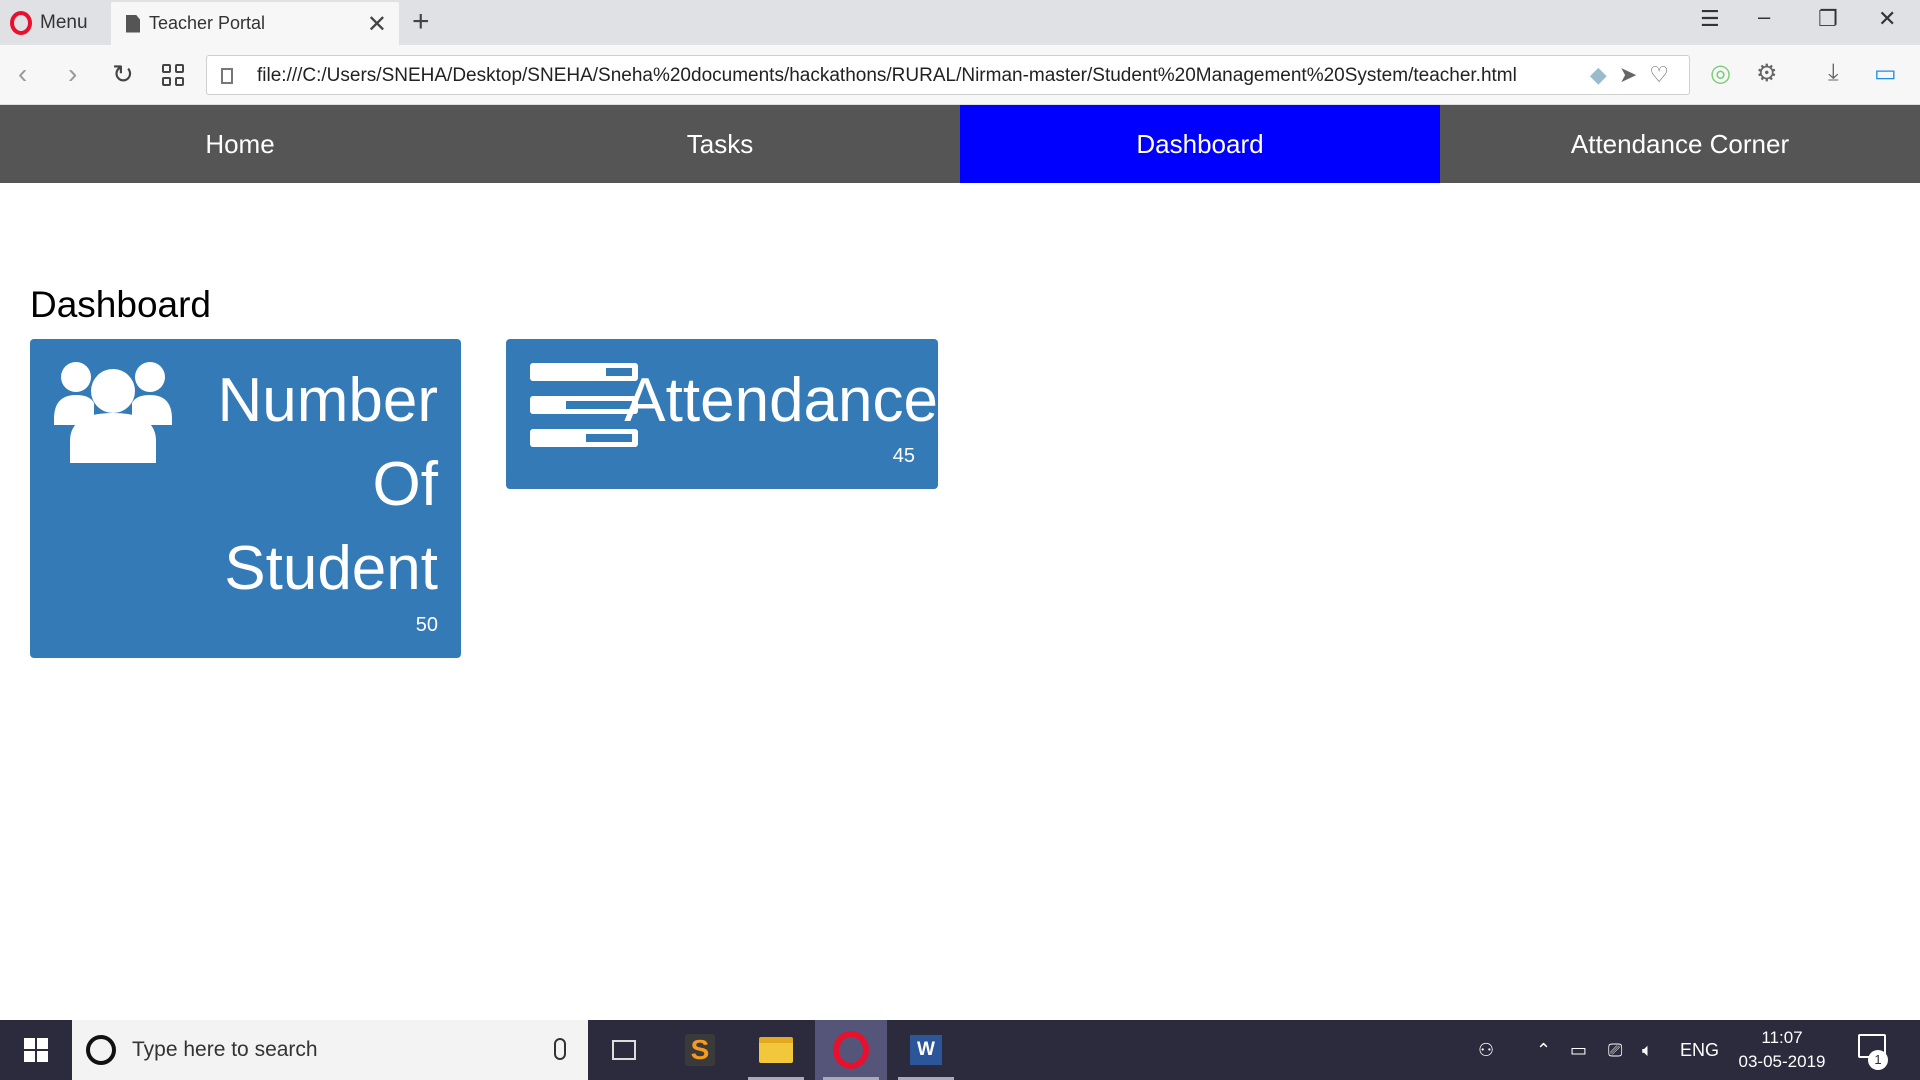  What do you see at coordinates (1680, 144) in the screenshot?
I see `nav-attendance-corner: Attendance Corner` at bounding box center [1680, 144].